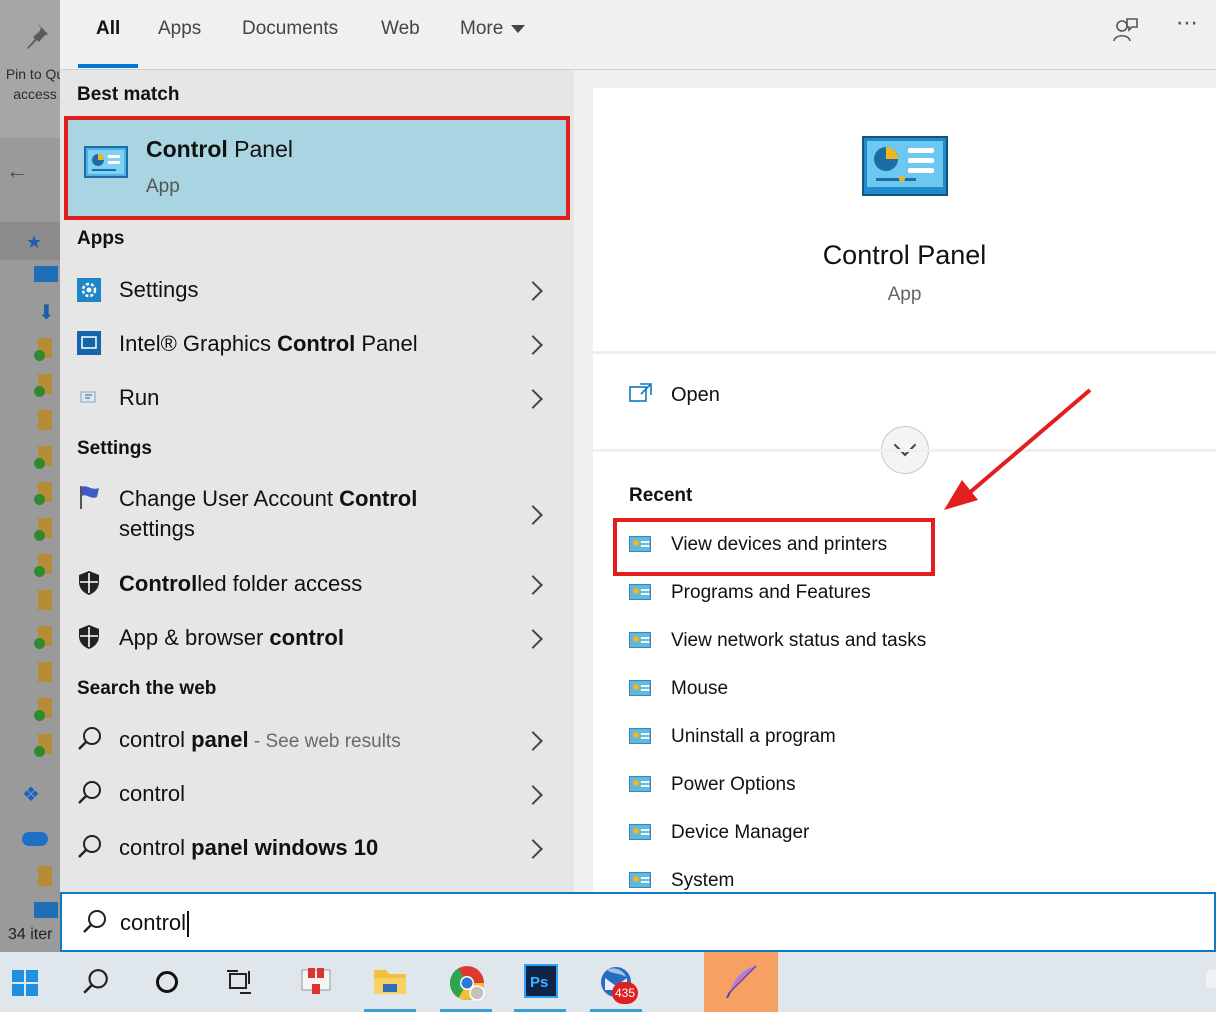 The height and width of the screenshot is (1012, 1216). What do you see at coordinates (89, 290) in the screenshot?
I see `gear-icon` at bounding box center [89, 290].